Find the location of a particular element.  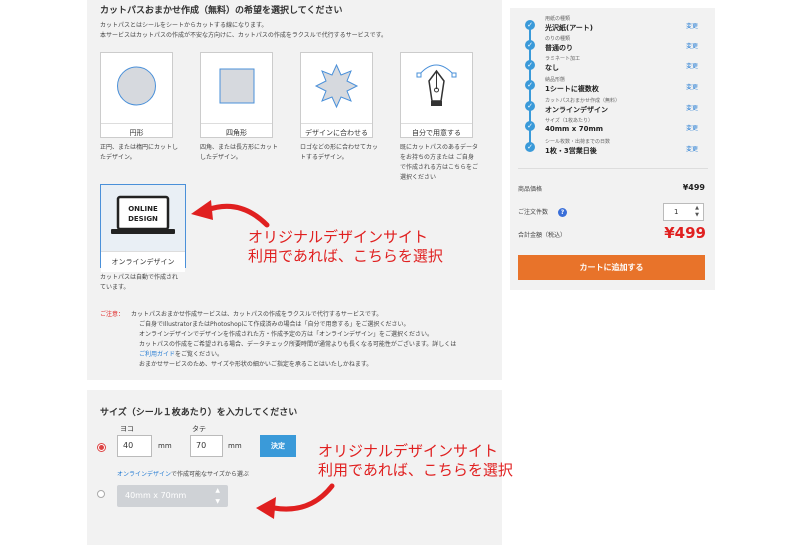

option-square-label: 四角形 is located at coordinates (236, 133).